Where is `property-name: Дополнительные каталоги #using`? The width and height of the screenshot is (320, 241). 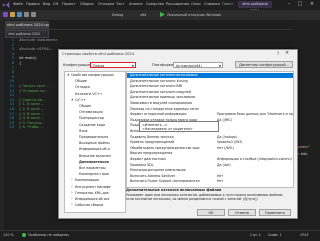 property-name: Дополнительные каталоги #using is located at coordinates (159, 80).